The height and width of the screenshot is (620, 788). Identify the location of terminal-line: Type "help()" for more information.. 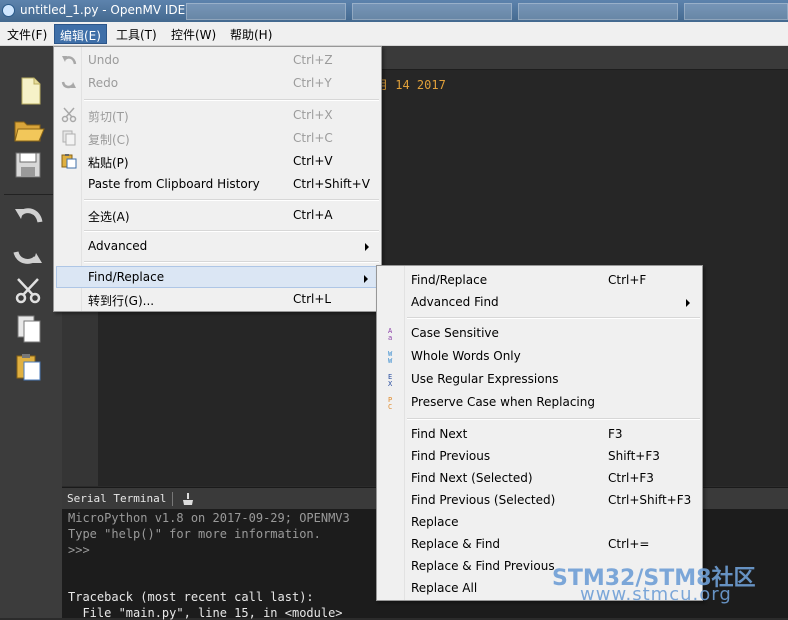
(194, 534).